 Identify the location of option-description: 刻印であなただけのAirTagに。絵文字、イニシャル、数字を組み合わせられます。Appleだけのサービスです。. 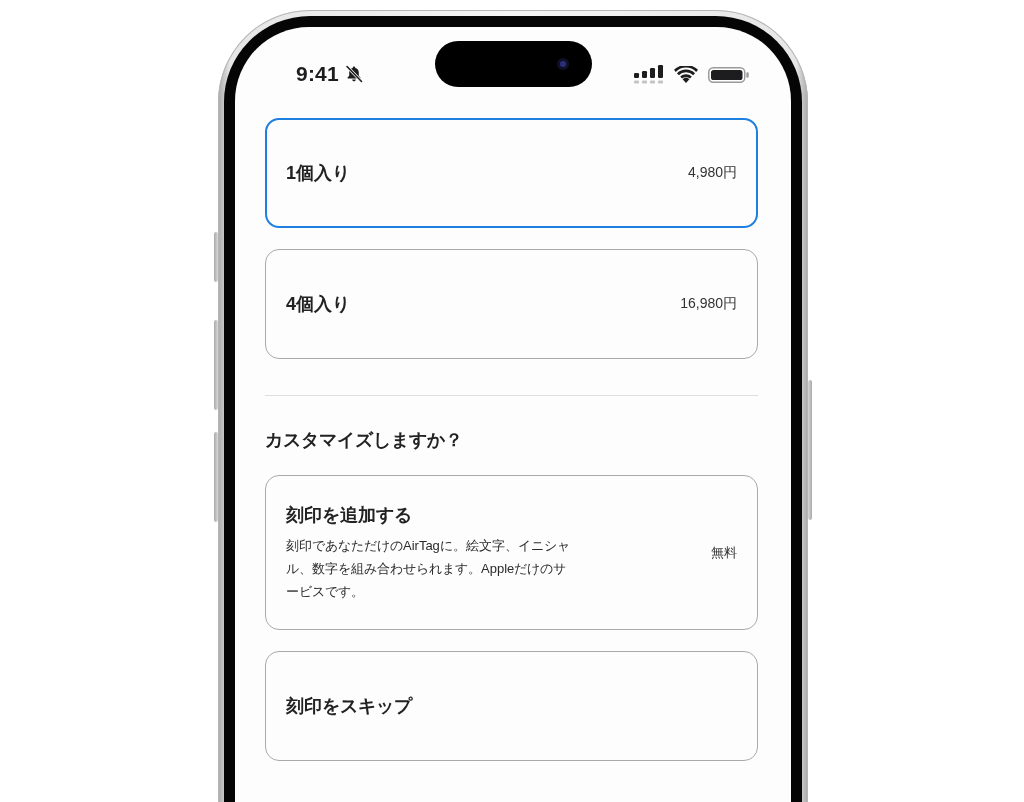
(428, 569).